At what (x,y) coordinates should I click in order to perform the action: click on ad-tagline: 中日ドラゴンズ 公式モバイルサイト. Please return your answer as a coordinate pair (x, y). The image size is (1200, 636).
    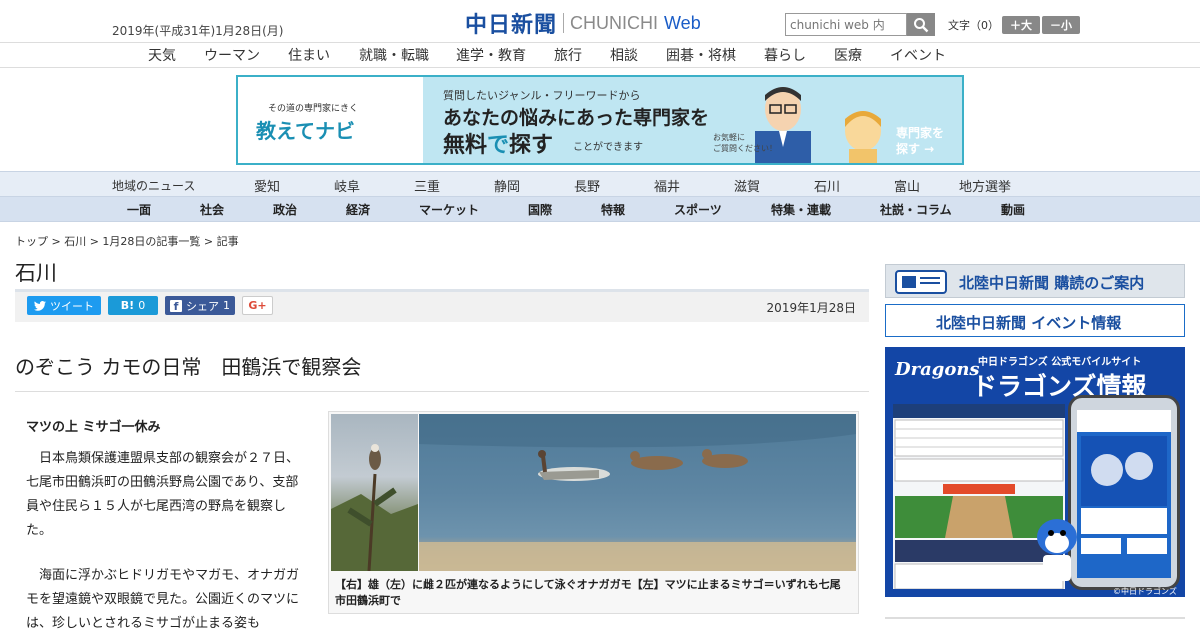
    Looking at the image, I should click on (1060, 362).